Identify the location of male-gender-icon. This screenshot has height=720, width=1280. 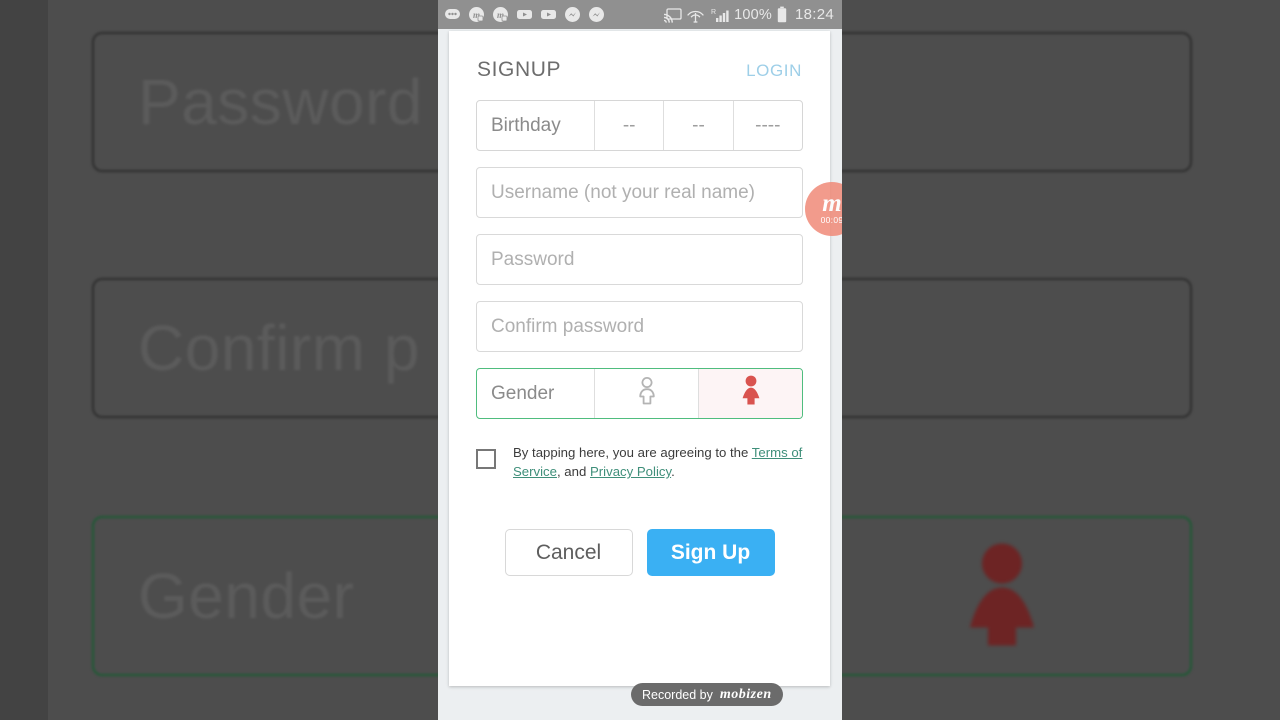
(647, 394).